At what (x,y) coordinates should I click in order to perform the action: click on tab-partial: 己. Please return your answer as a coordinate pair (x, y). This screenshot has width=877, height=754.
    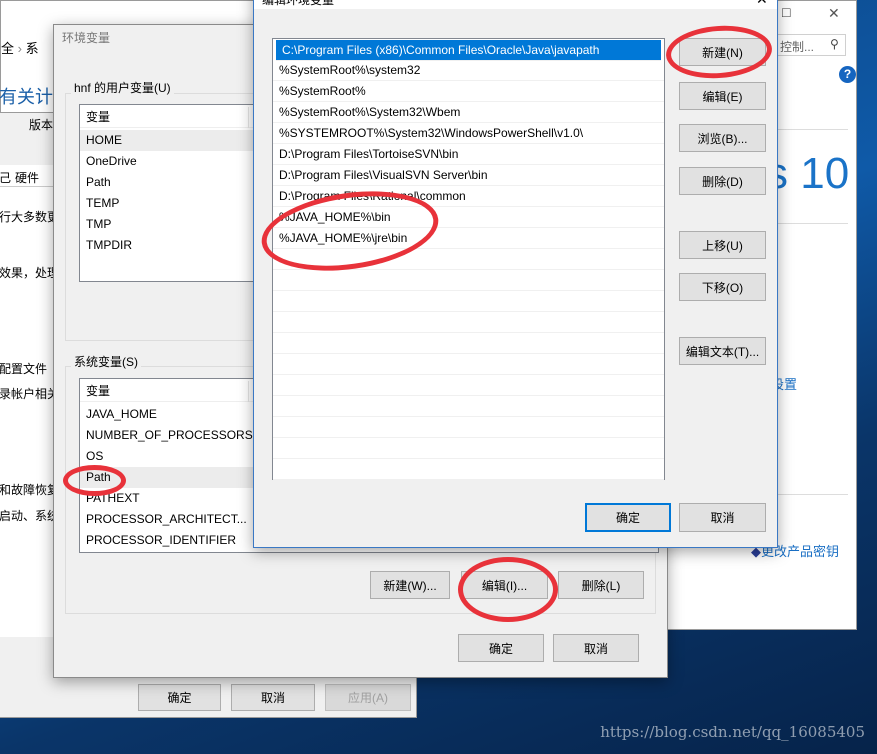
    Looking at the image, I should click on (5, 177).